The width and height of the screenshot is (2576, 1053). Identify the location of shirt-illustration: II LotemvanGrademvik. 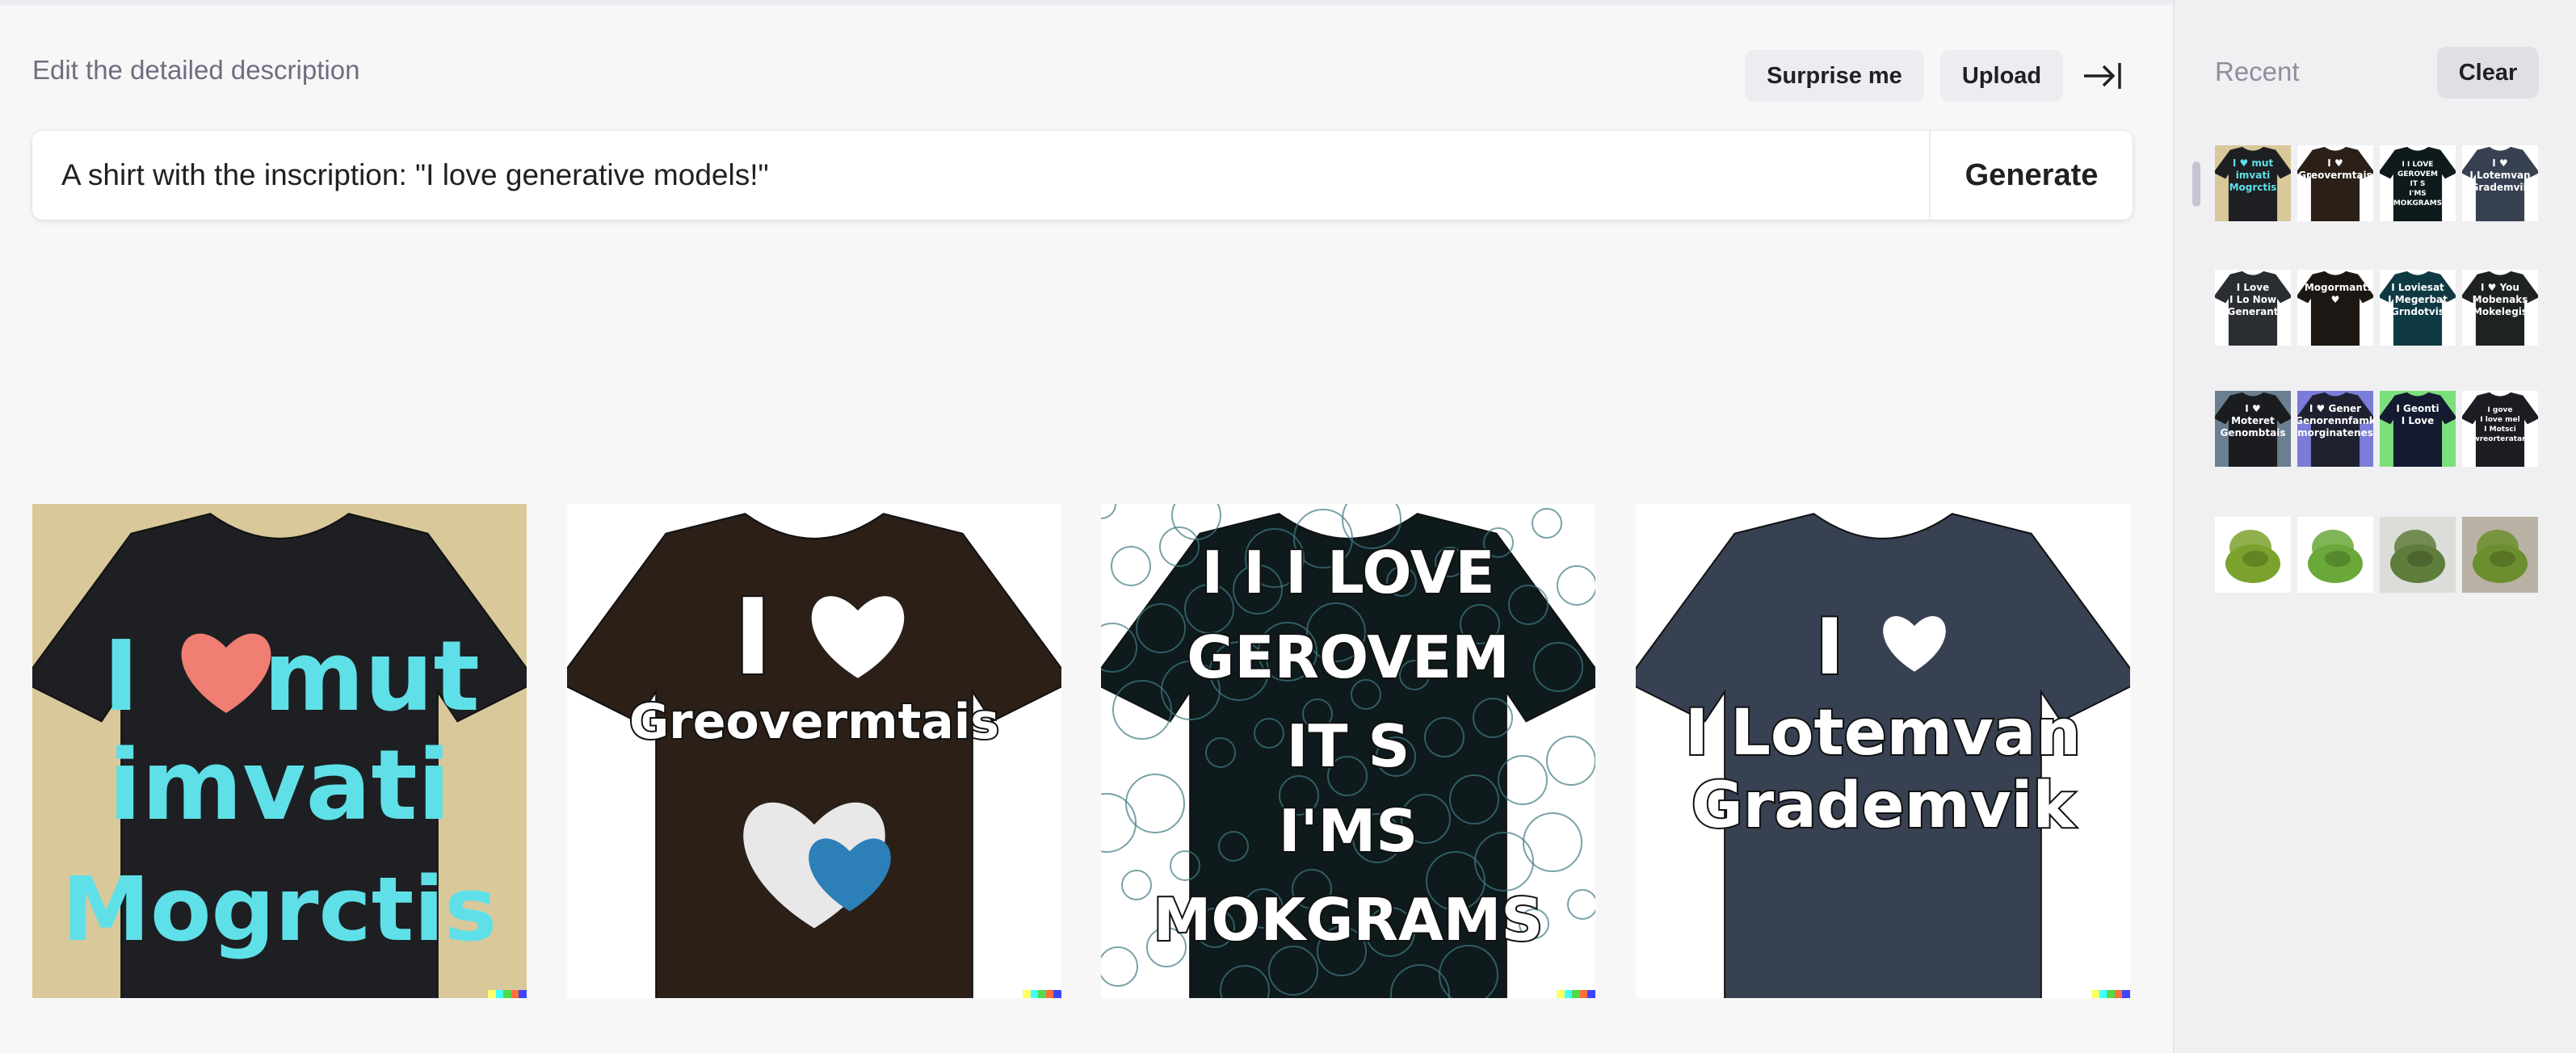
(1883, 751).